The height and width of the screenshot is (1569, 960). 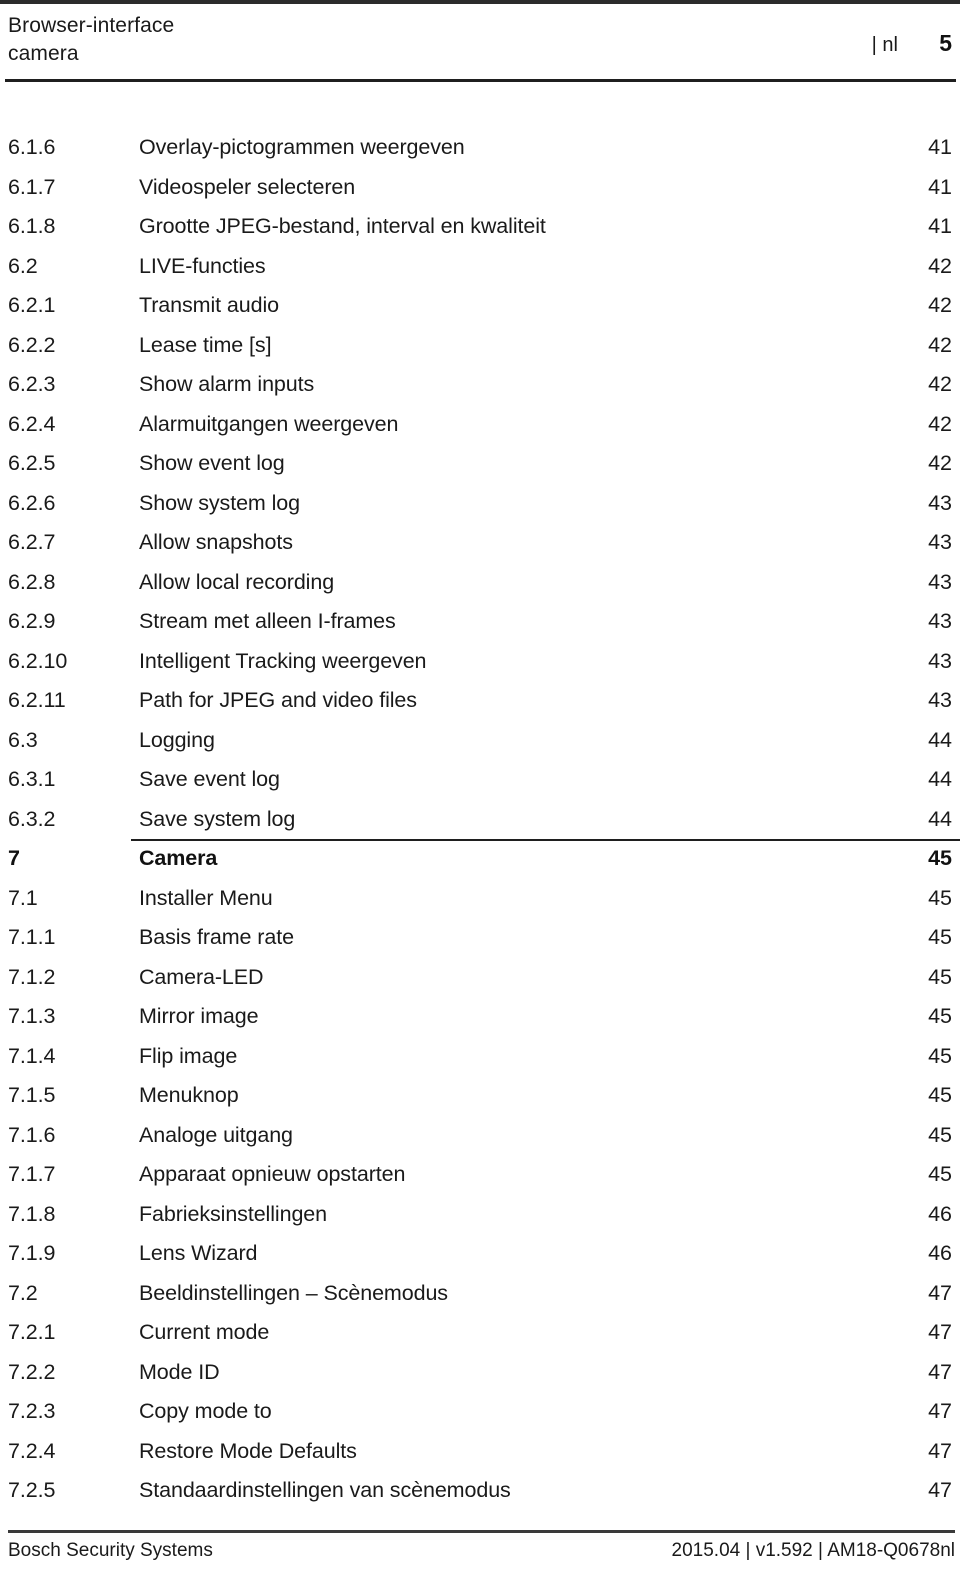 I want to click on toc-entry-title: Save event log, so click(x=209, y=779).